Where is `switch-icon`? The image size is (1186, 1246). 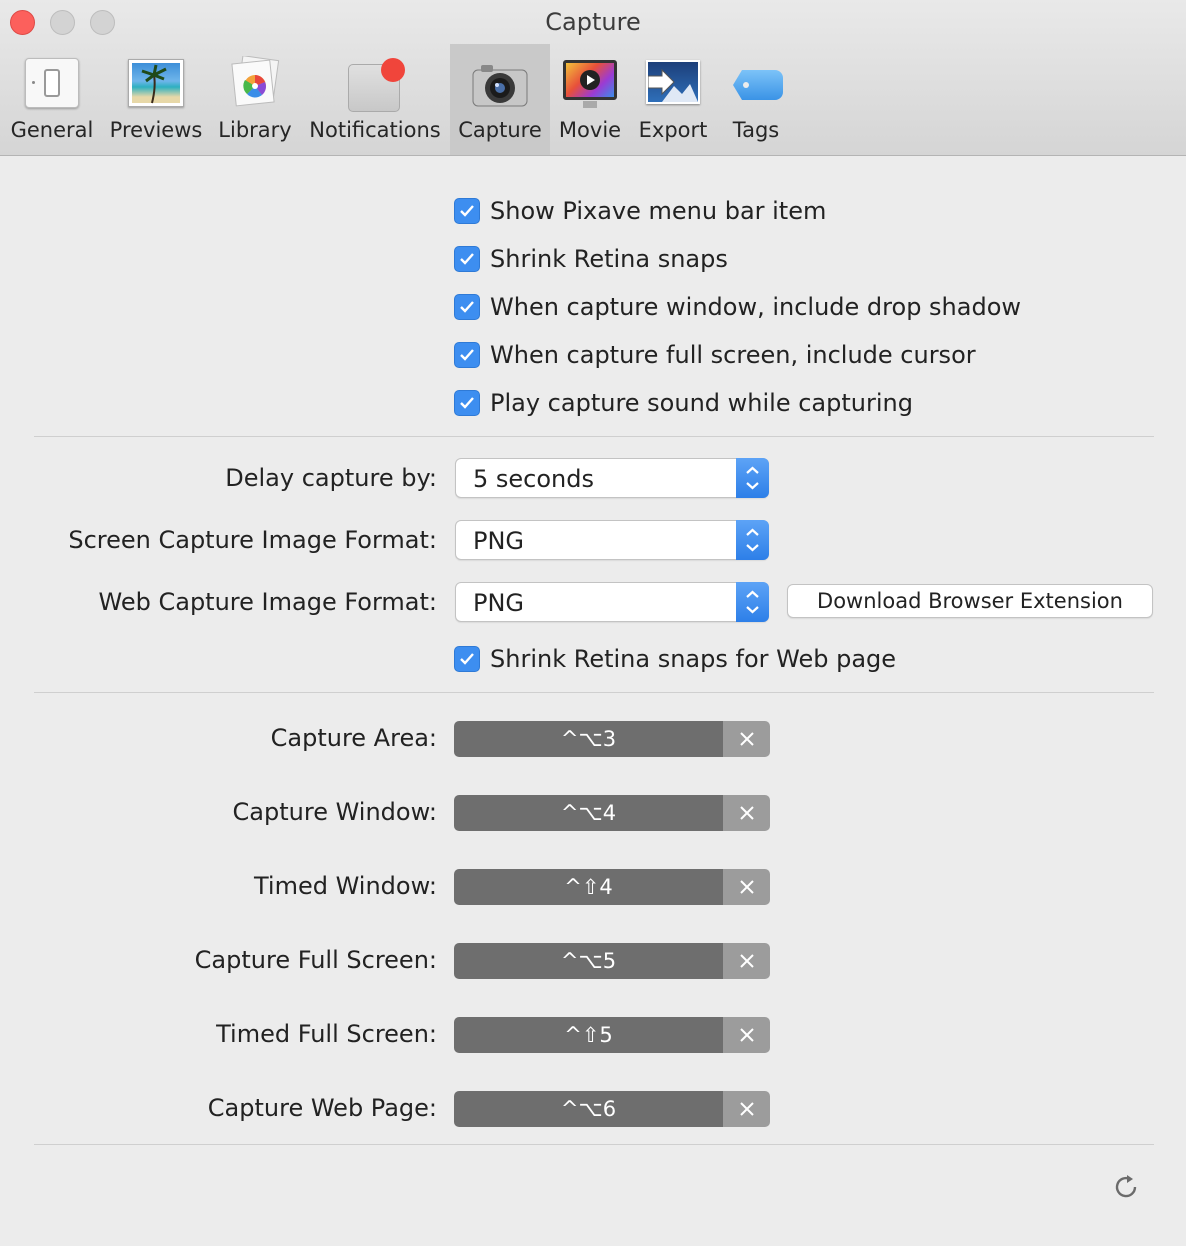 switch-icon is located at coordinates (52, 83).